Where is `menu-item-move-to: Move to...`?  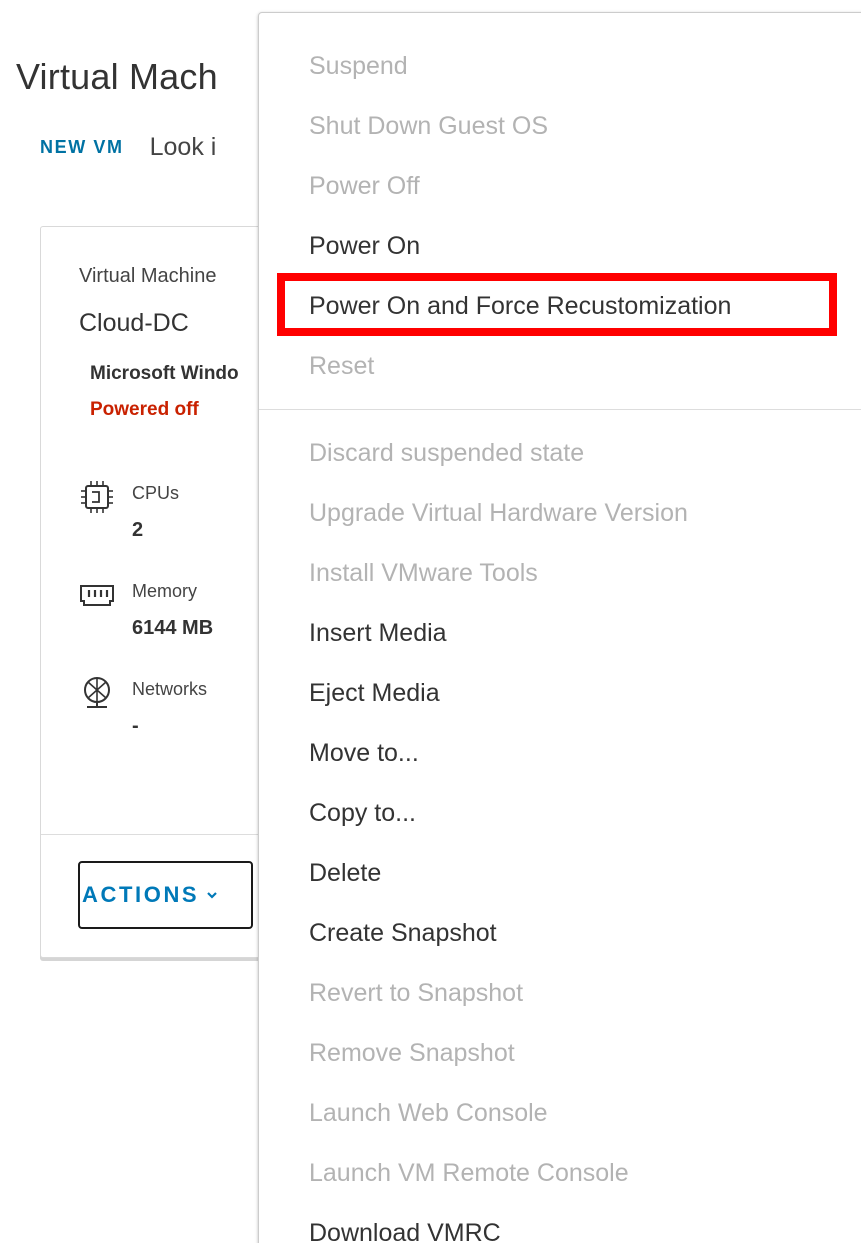
menu-item-move-to: Move to... is located at coordinates (364, 753).